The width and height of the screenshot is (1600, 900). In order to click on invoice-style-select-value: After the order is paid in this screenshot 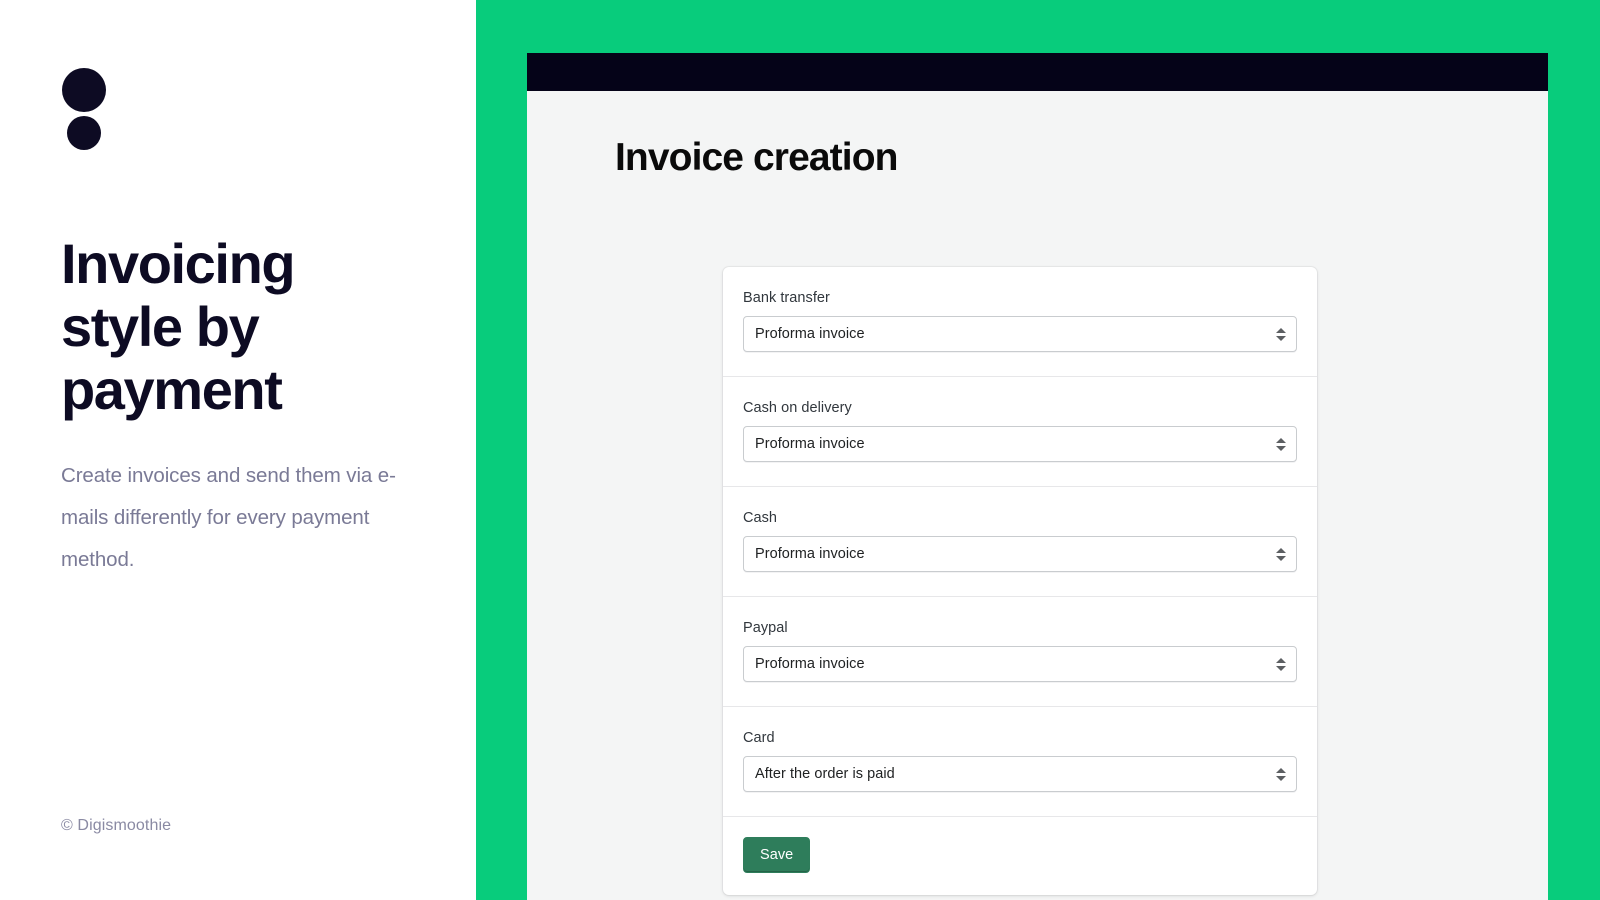, I will do `click(1020, 774)`.